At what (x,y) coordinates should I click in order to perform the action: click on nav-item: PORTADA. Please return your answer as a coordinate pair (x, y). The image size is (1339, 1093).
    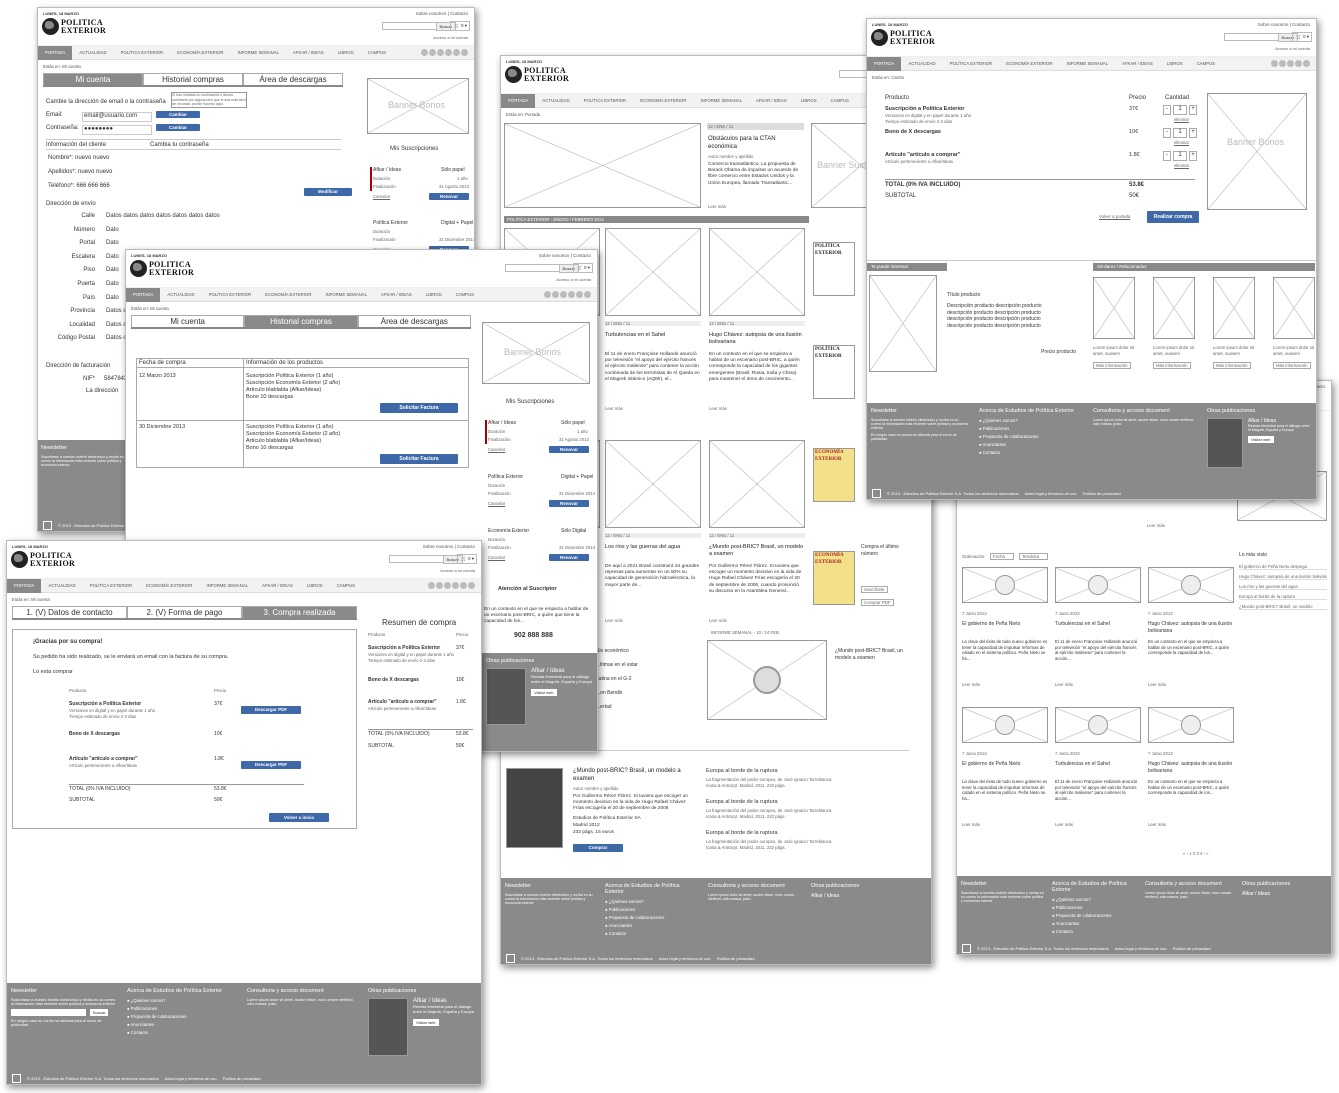
    Looking at the image, I should click on (24, 585).